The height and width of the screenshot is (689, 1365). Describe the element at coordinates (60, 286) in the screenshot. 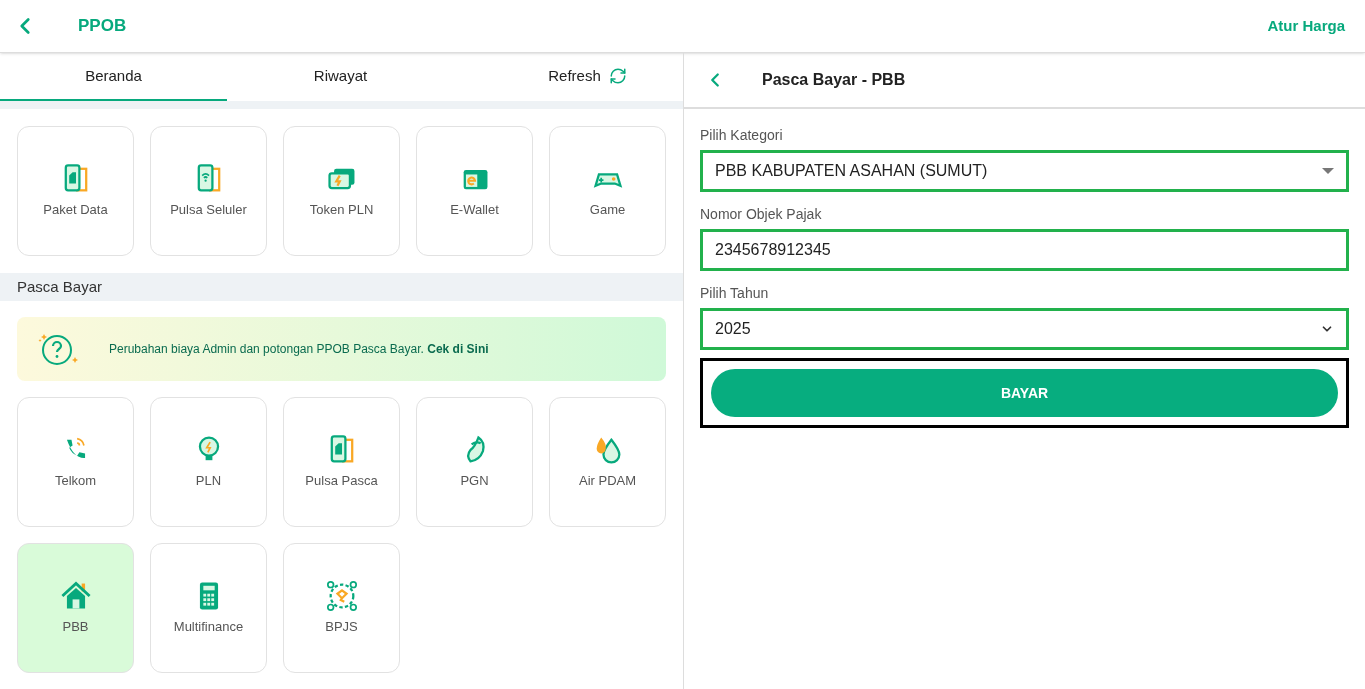

I see `section-title: Pasca Bayar` at that location.